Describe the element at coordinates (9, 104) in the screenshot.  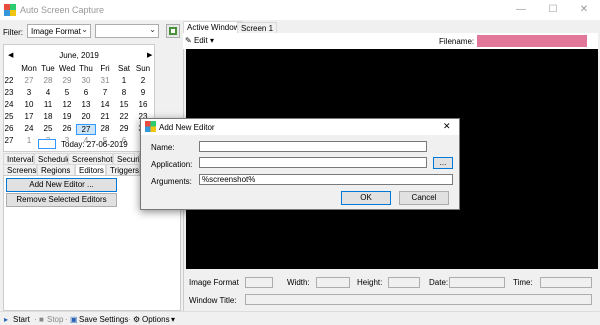
I see `calendar-week-number: 24` at that location.